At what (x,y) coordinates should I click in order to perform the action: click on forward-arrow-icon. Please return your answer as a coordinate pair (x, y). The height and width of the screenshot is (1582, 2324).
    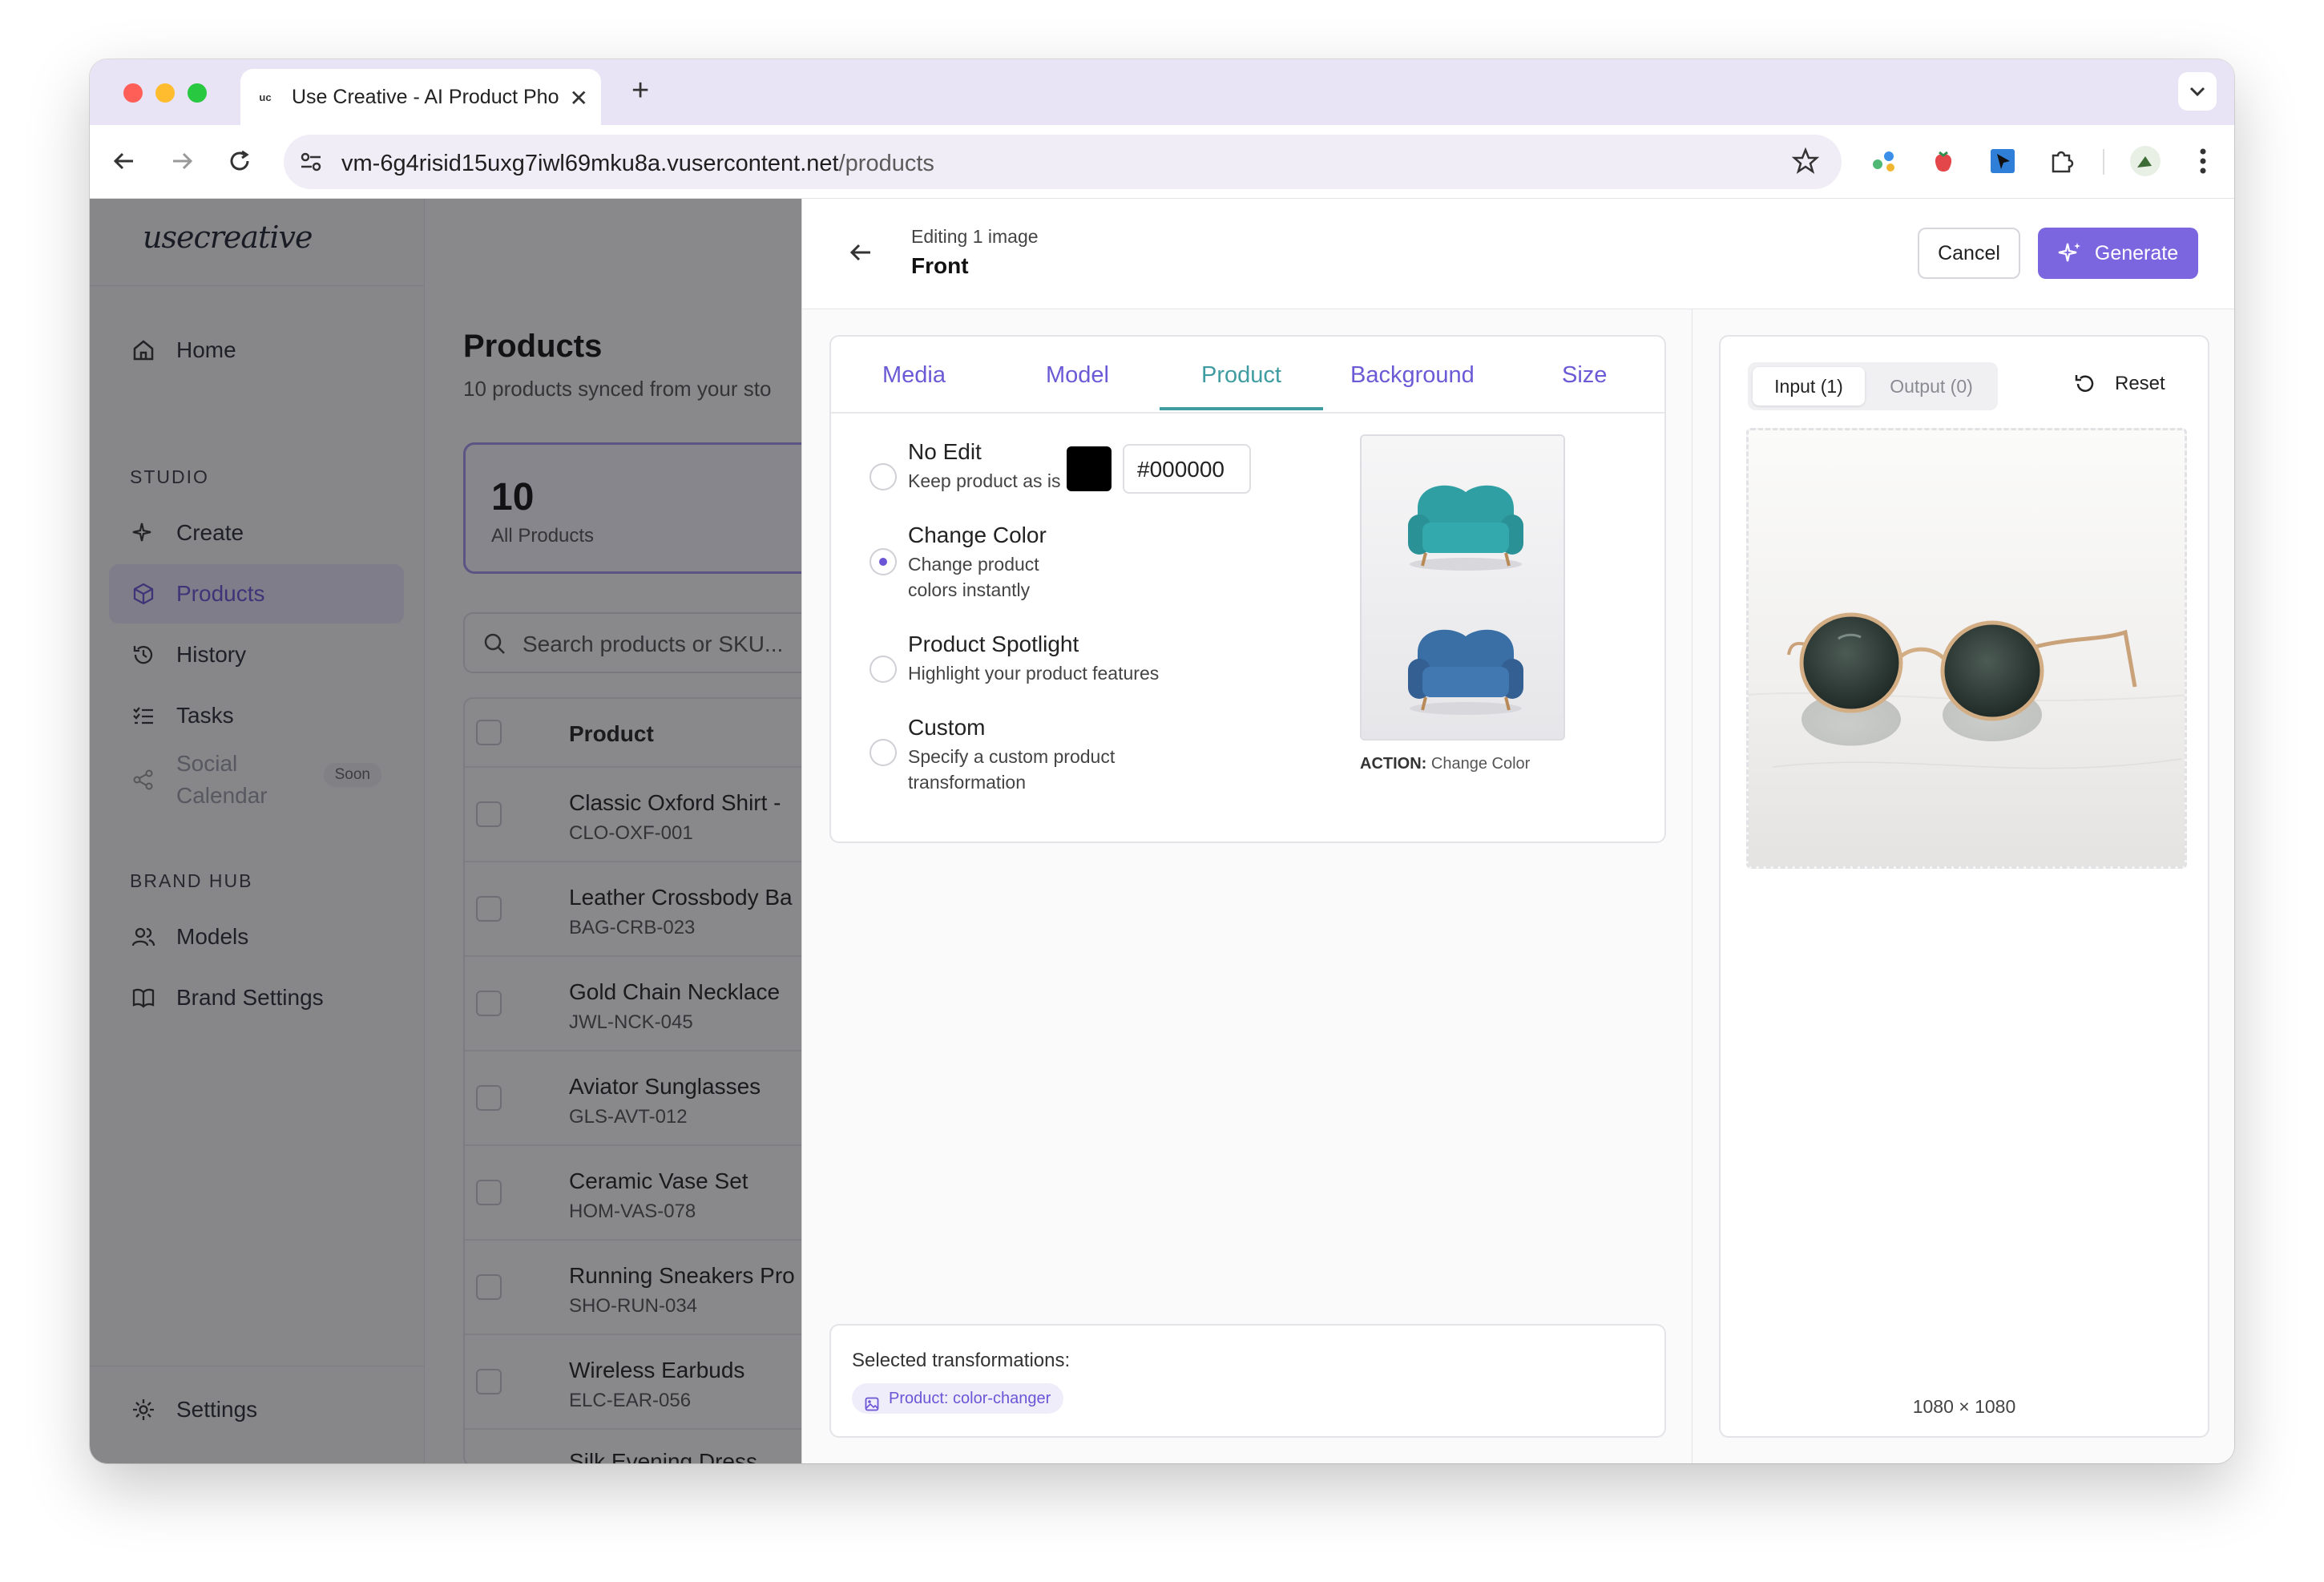
    Looking at the image, I should click on (181, 161).